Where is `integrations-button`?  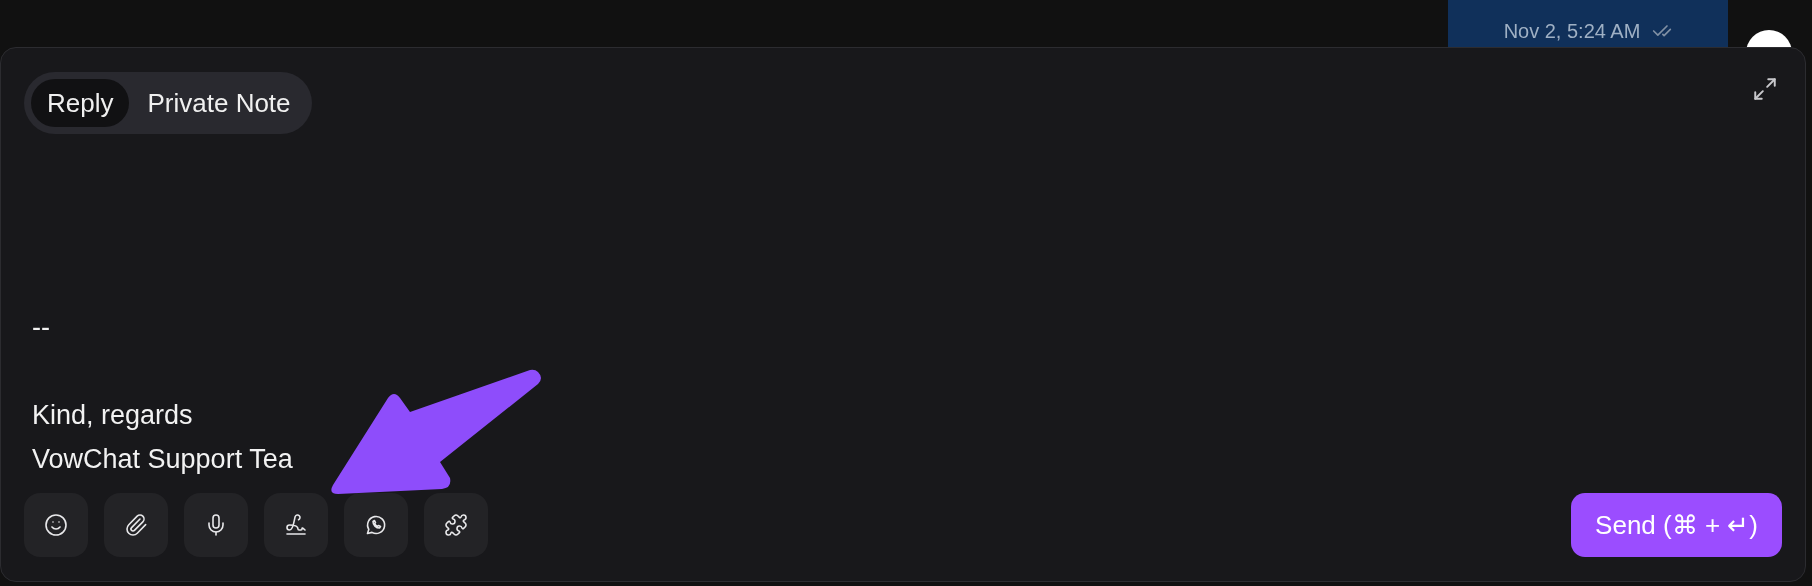
integrations-button is located at coordinates (456, 525).